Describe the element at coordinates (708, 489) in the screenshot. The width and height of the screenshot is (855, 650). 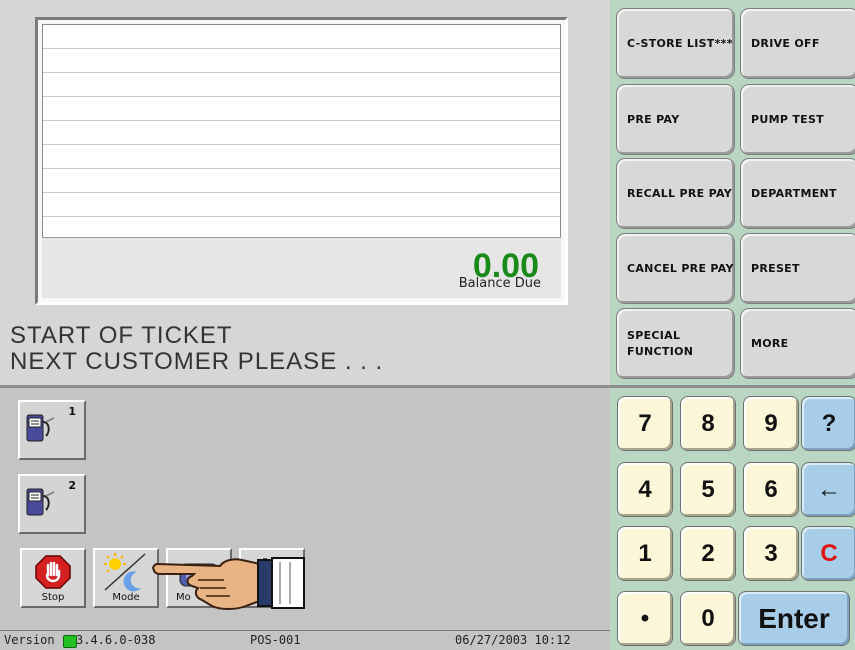
I see `key-5: 5` at that location.